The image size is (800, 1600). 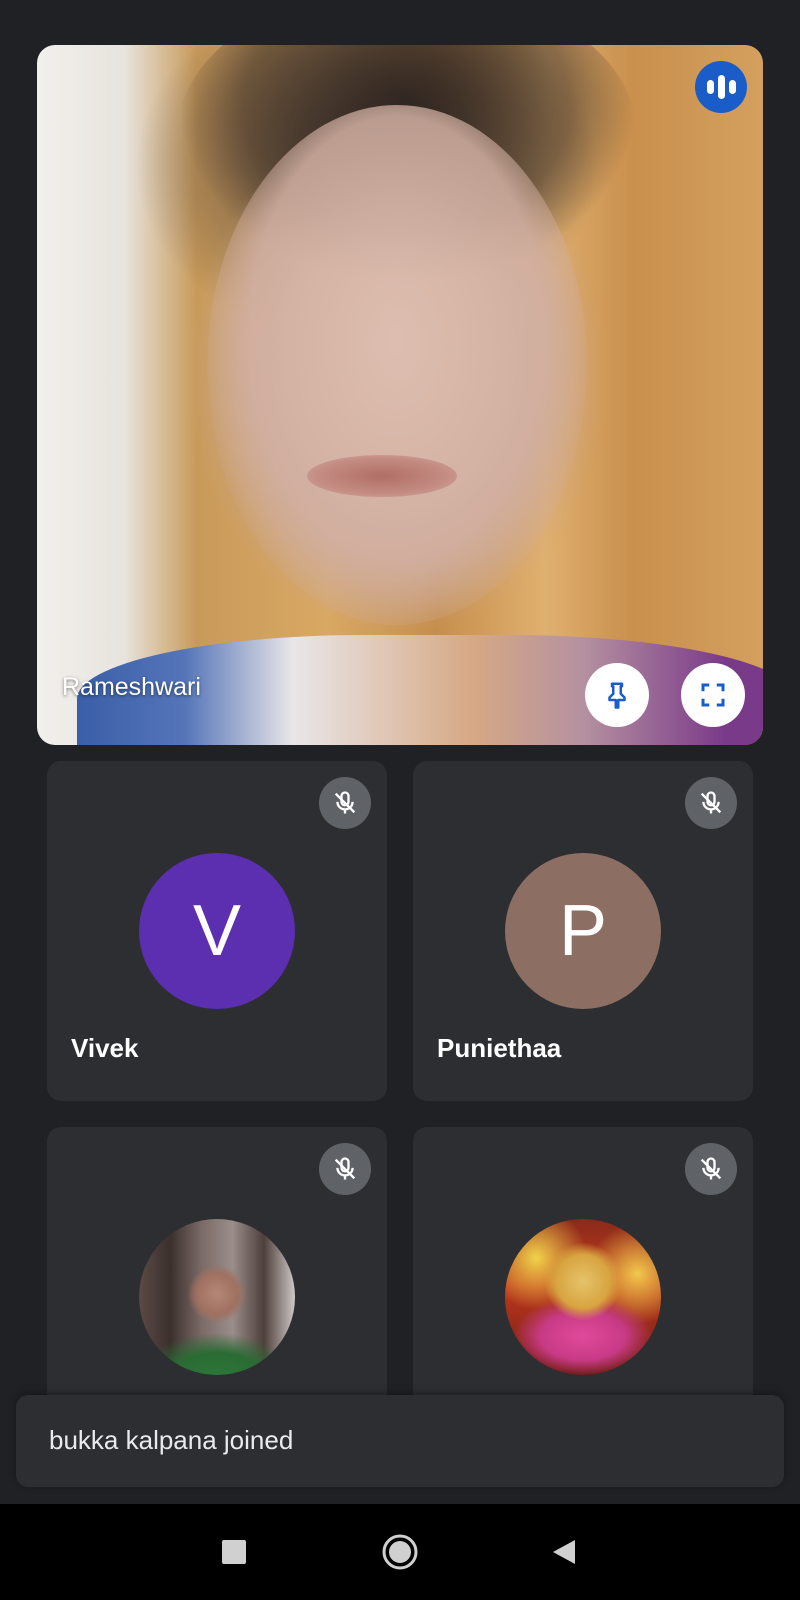 I want to click on recents-button, so click(x=234, y=1552).